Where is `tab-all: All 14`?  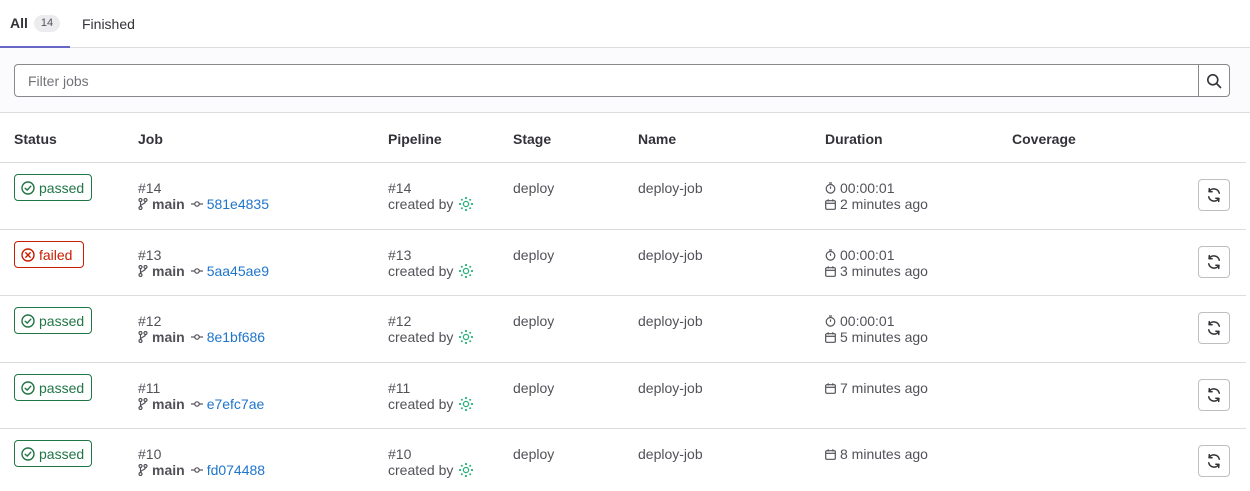 tab-all: All 14 is located at coordinates (35, 24).